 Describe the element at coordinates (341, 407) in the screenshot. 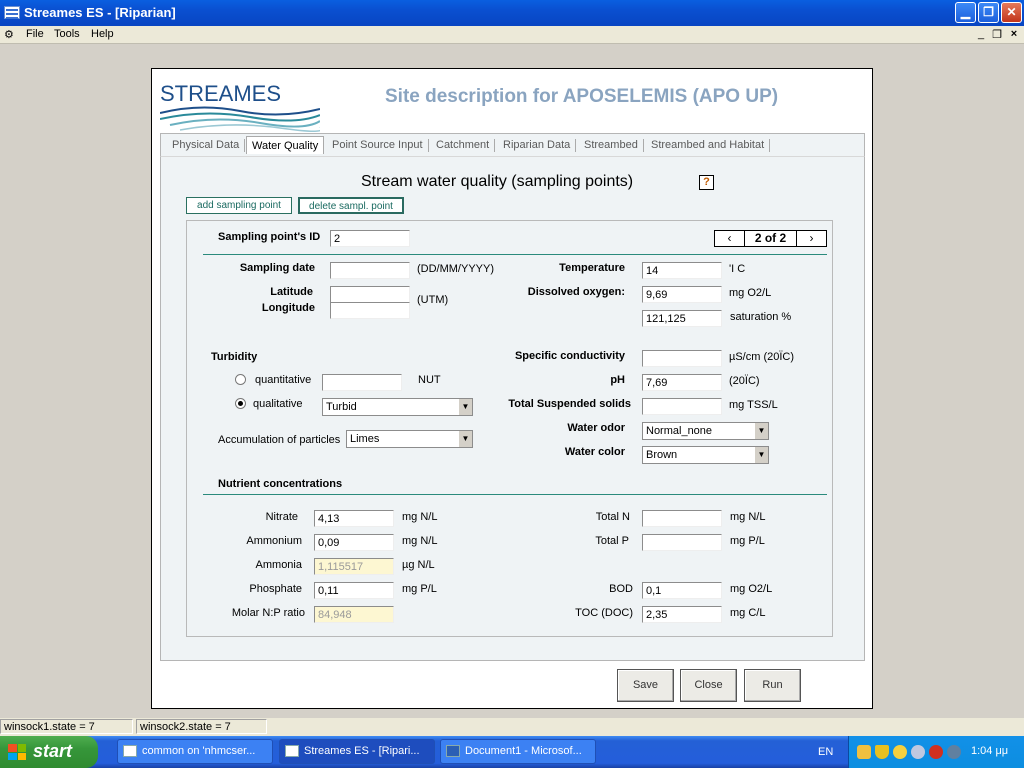

I see `turbidity-qualitative-value: Turbid` at that location.